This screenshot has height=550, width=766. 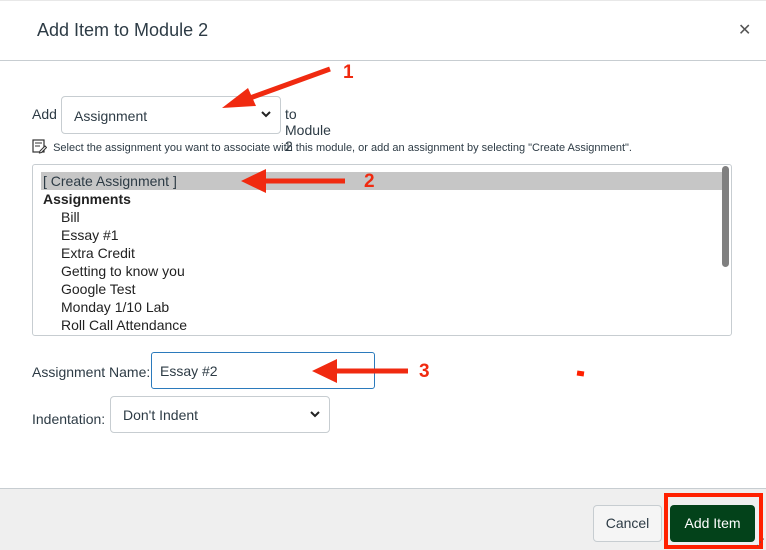 I want to click on step-1-label: 1, so click(x=348, y=72).